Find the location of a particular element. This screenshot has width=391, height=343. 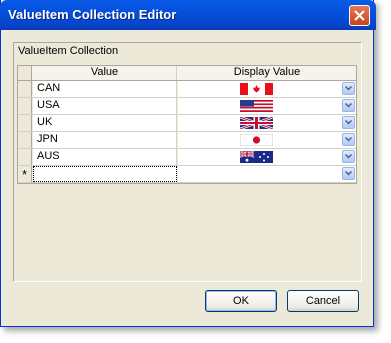

group-caption: ValueItem Collection is located at coordinates (68, 51).